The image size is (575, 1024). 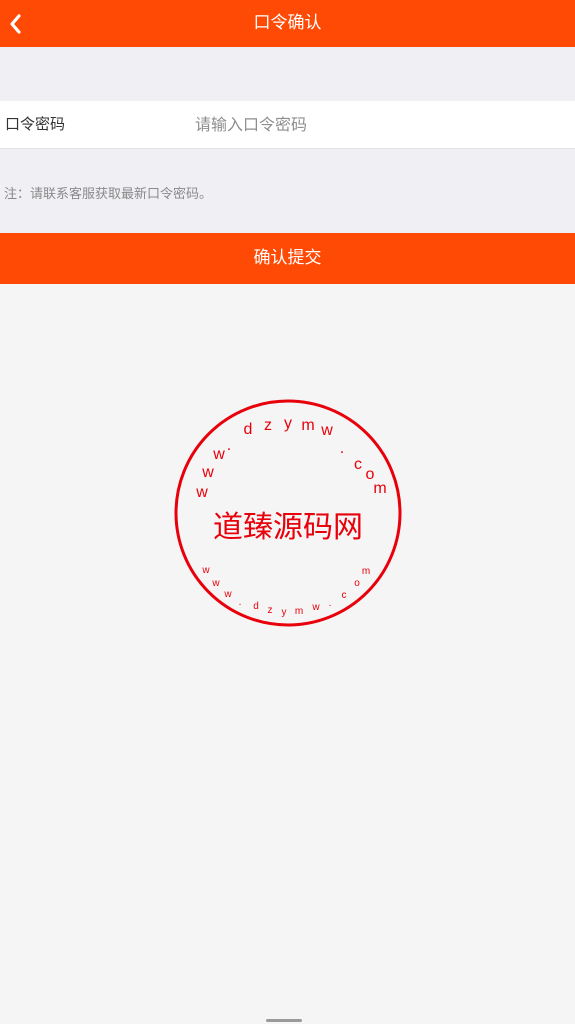 I want to click on svg-text: o, so click(x=357, y=583).